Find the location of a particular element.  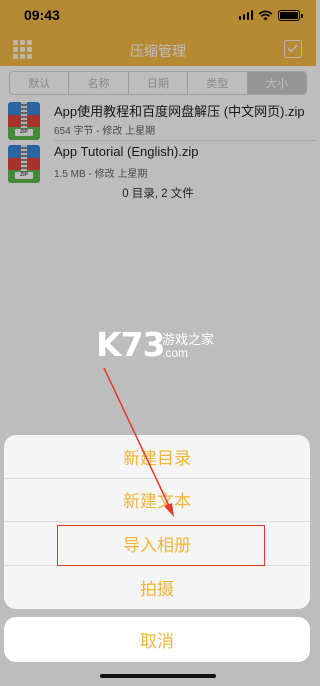

watermark-domain: .com is located at coordinates (175, 353).